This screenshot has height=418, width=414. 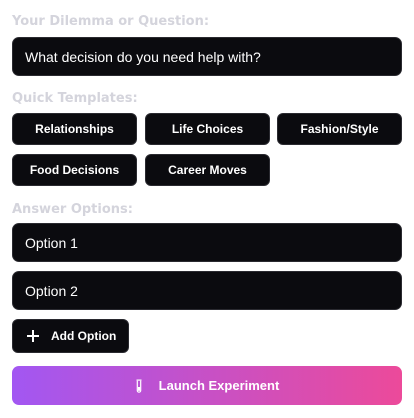 I want to click on template-label: Life Choices, so click(x=207, y=129).